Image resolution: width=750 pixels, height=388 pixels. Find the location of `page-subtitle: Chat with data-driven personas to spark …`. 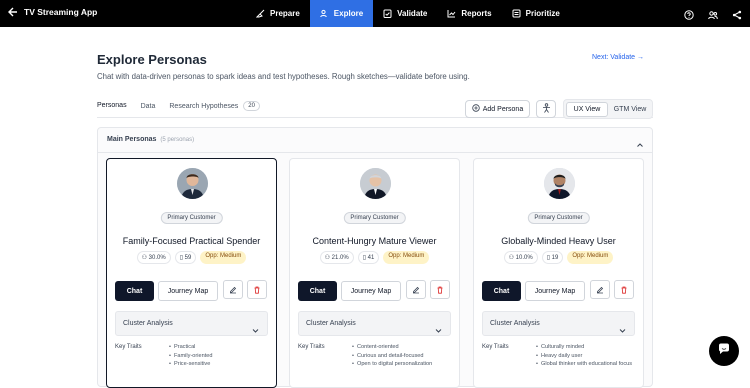

page-subtitle: Chat with data-driven personas to spark … is located at coordinates (283, 76).